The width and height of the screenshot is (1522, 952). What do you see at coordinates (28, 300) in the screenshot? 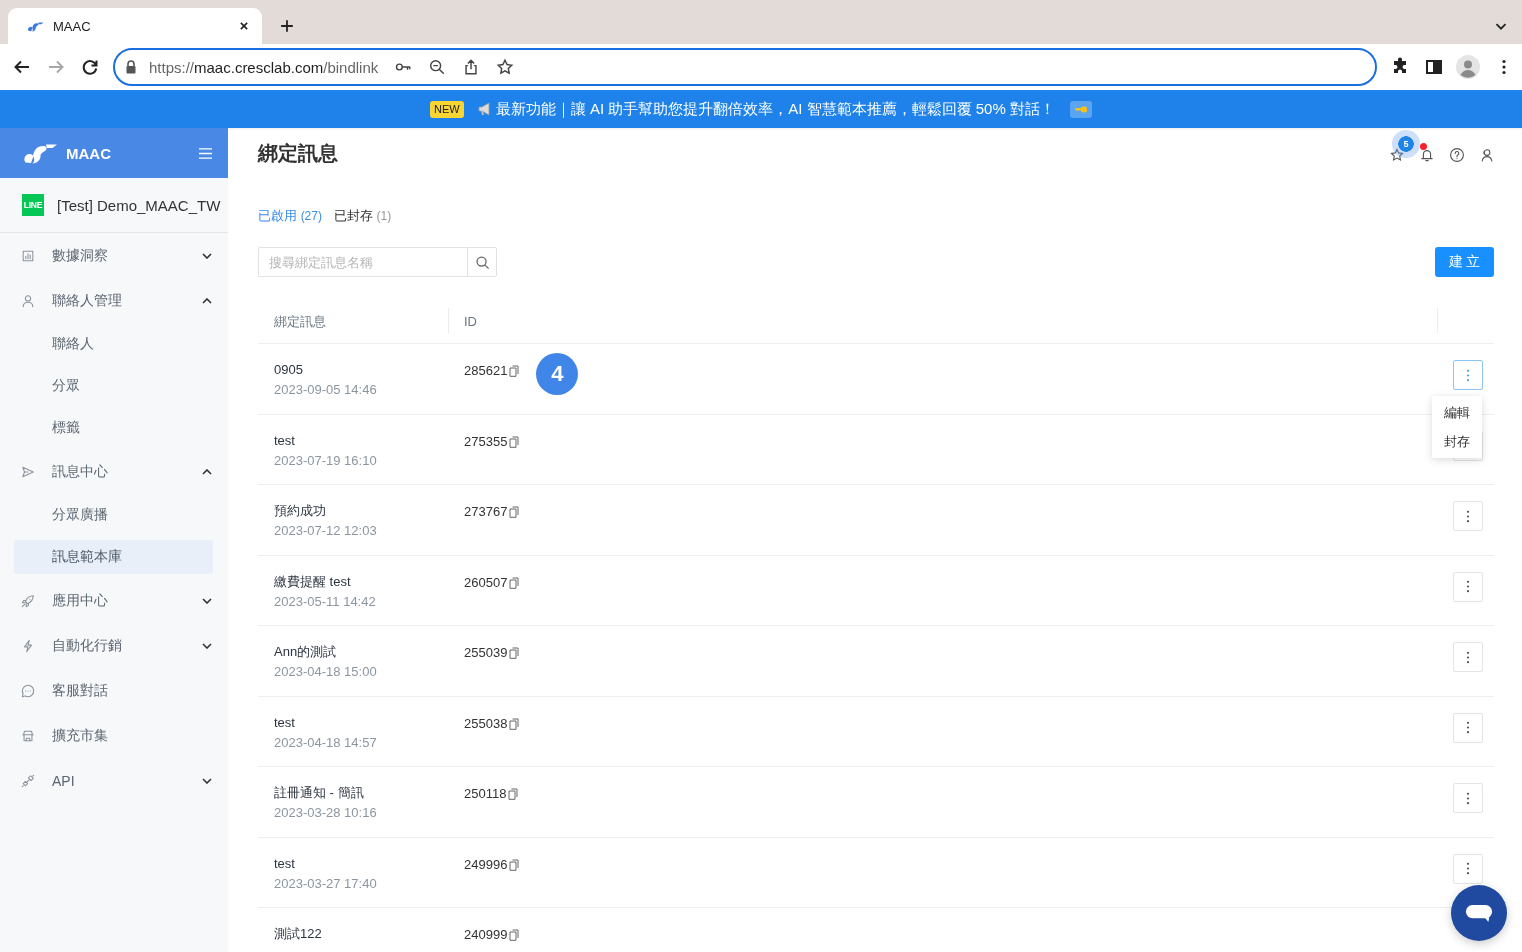
I see `person-icon` at bounding box center [28, 300].